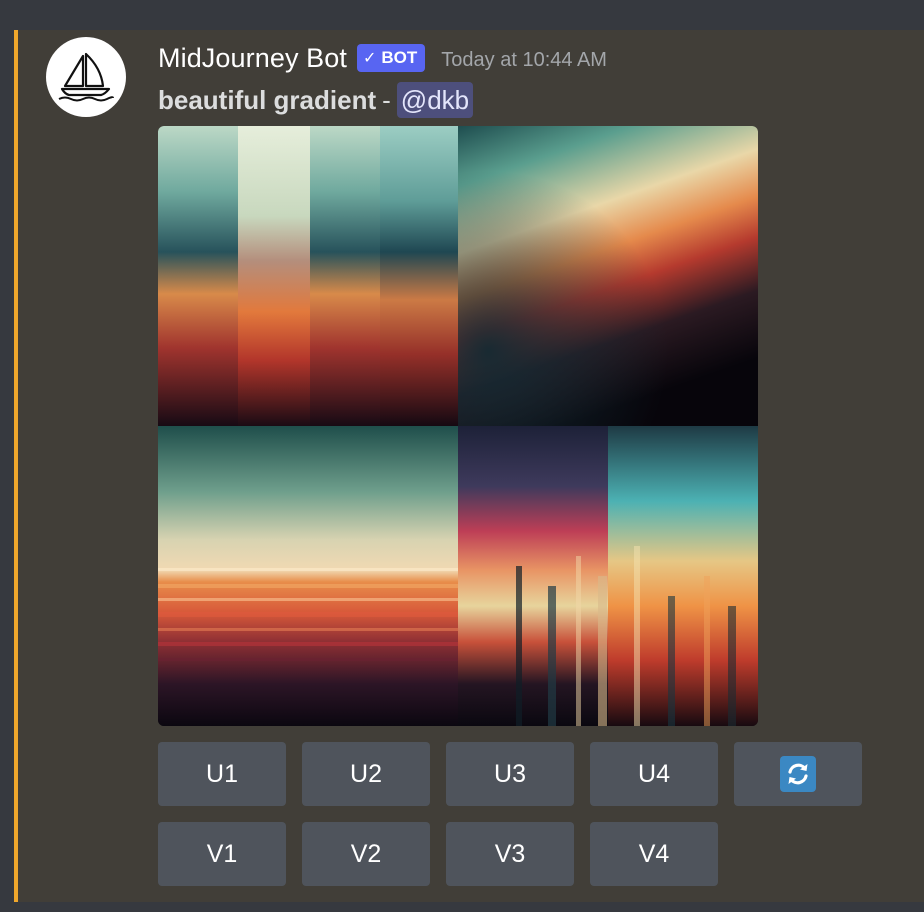  Describe the element at coordinates (462, 15) in the screenshot. I see `channel-top-area` at that location.